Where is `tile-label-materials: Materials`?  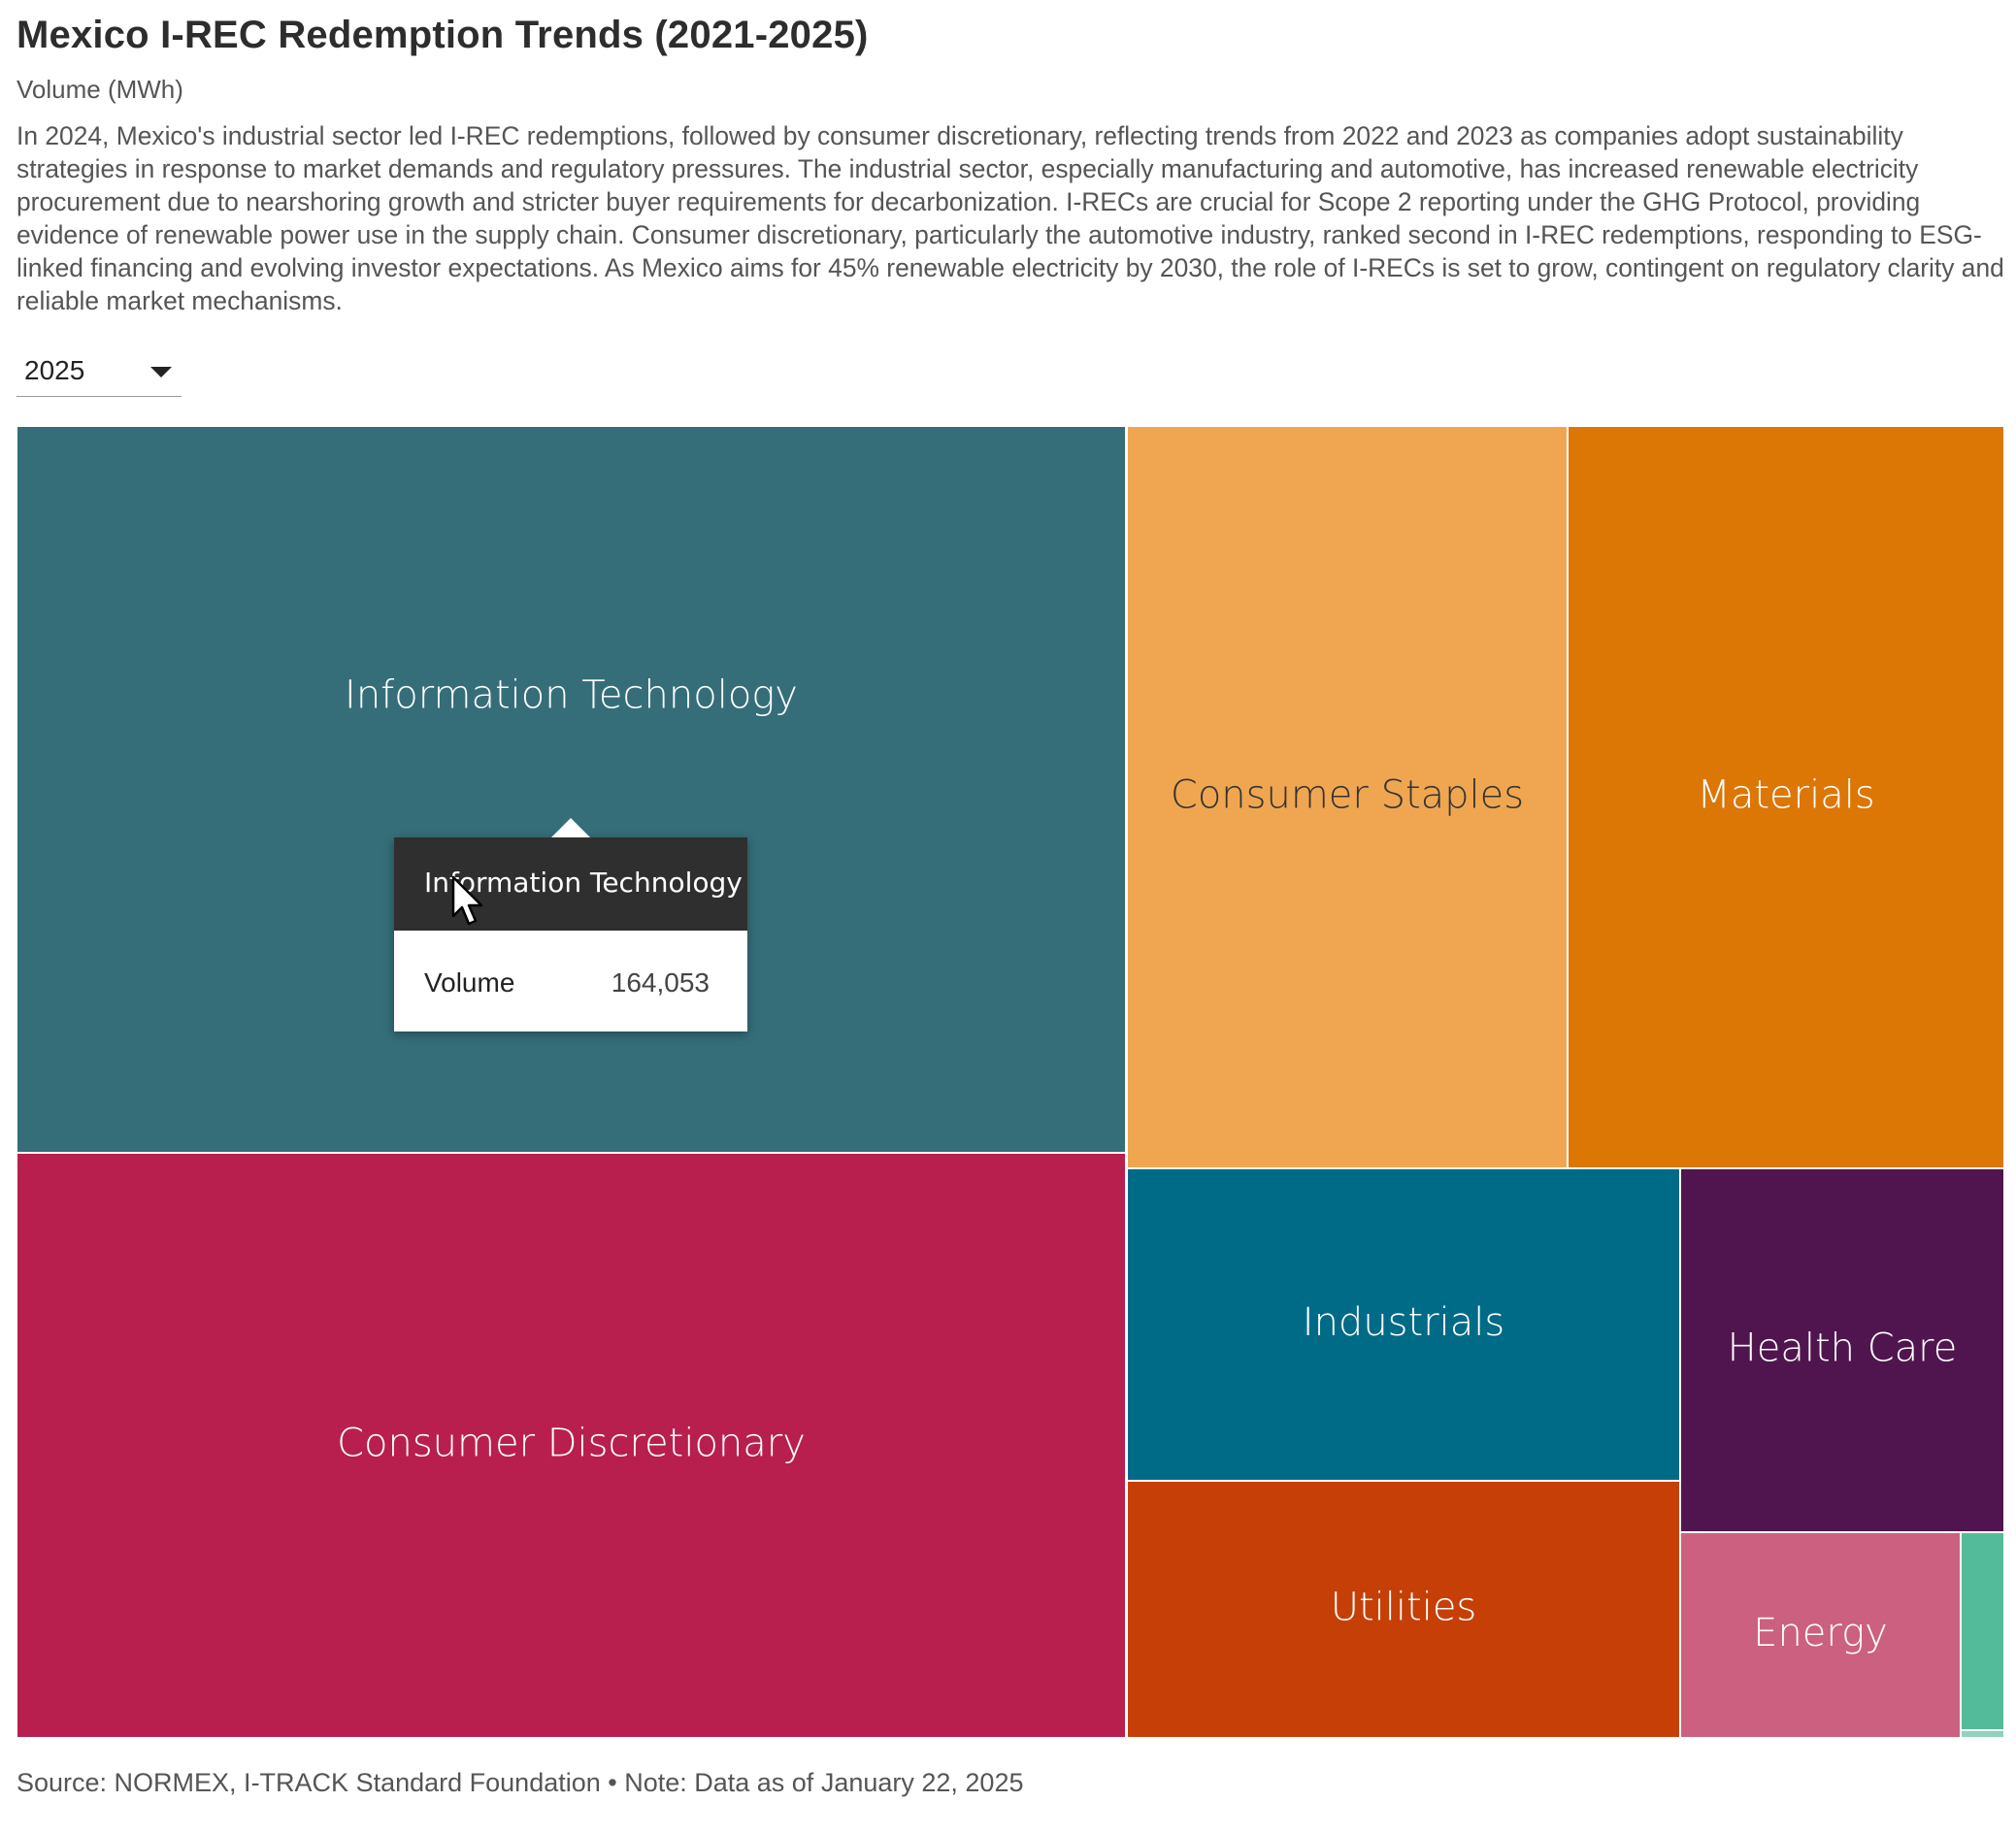 tile-label-materials: Materials is located at coordinates (1785, 795).